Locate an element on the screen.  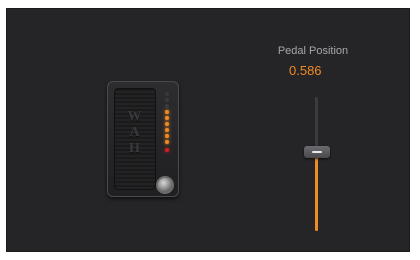
parameter-value: 0.586 is located at coordinates (305, 70).